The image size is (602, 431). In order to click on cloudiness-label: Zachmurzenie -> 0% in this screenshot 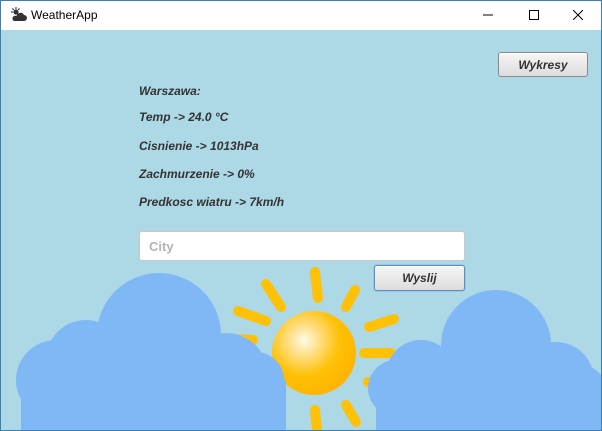, I will do `click(197, 174)`.